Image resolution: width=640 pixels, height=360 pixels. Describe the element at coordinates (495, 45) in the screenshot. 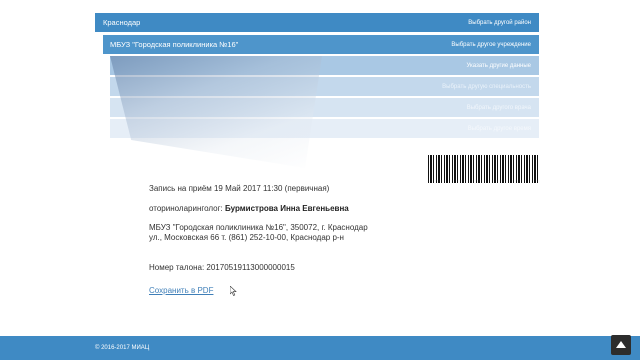

I see `change-institution-link: Выбрать другое учреждение` at that location.